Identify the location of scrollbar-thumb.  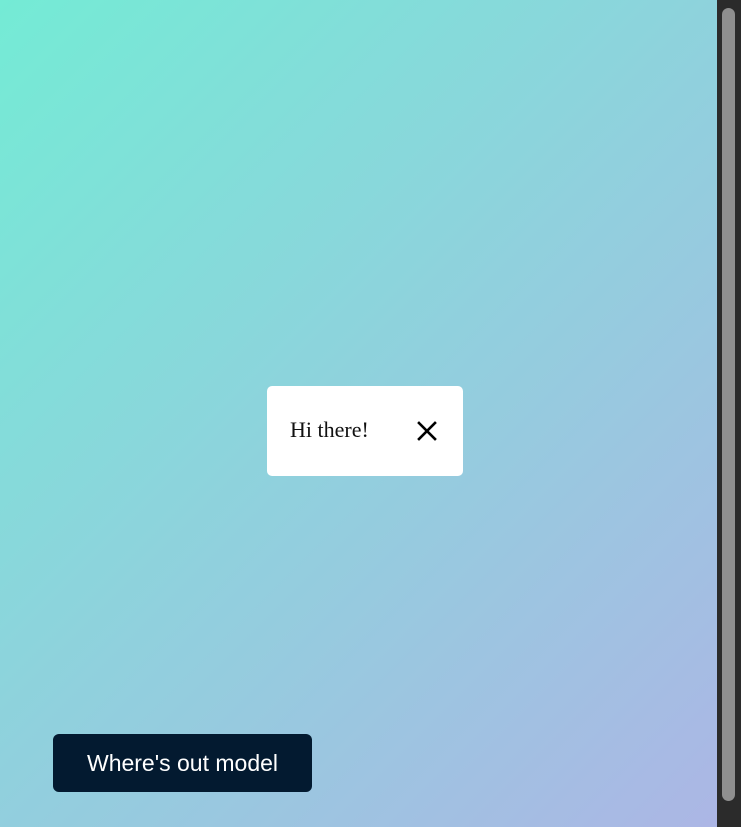
(728, 404).